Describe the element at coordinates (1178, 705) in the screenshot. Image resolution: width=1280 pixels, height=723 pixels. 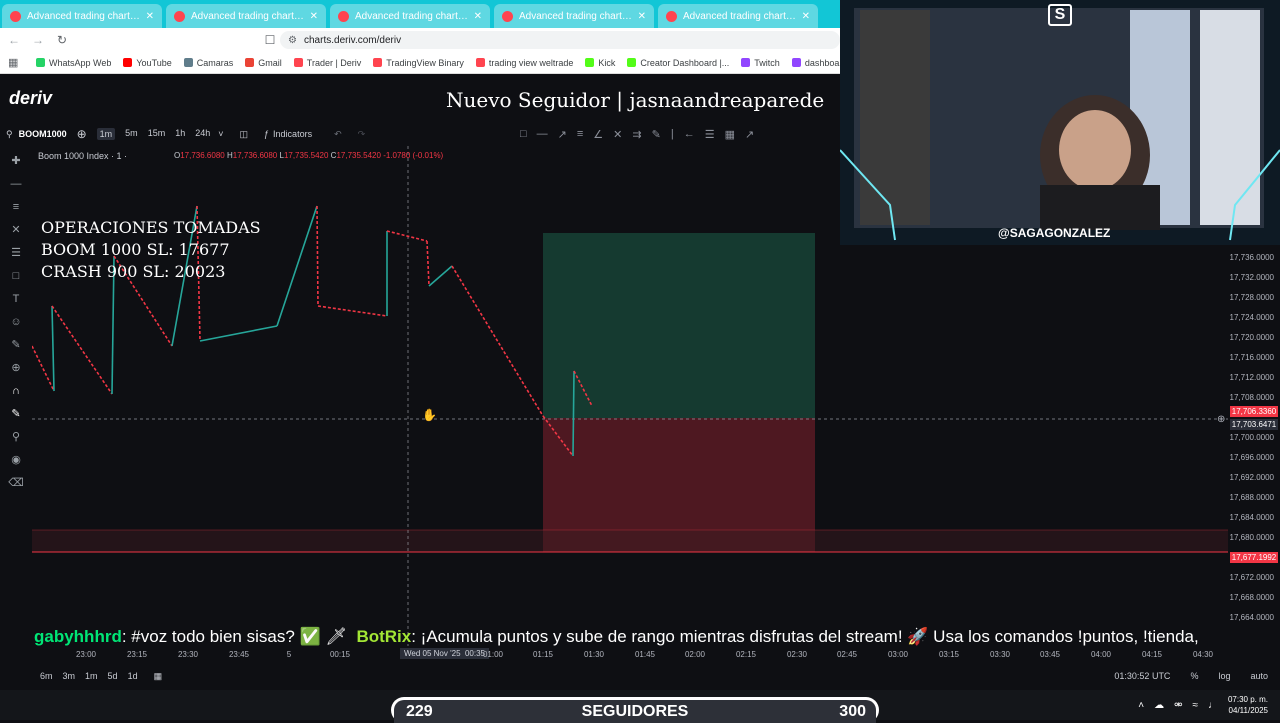
I see `mic-icon: ⚮` at that location.